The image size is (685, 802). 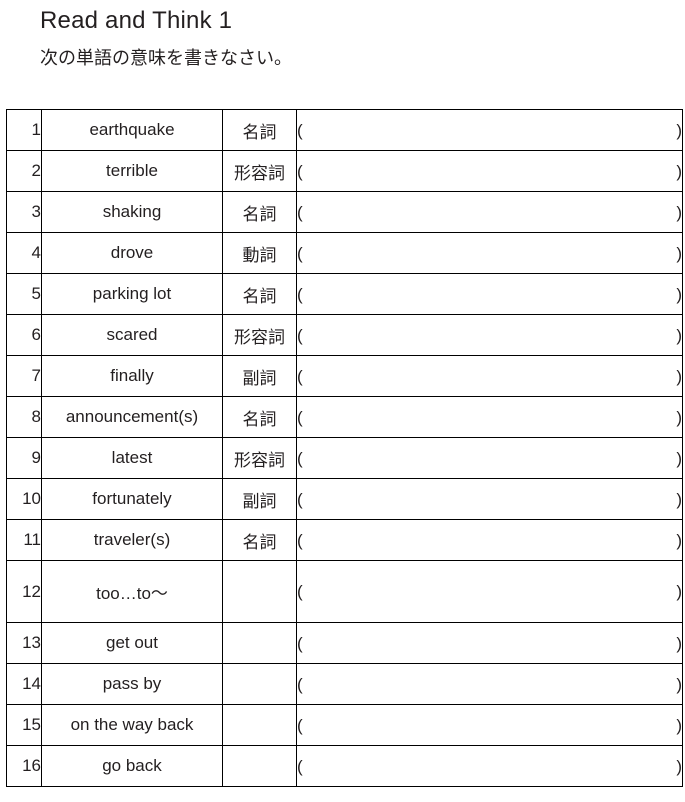 I want to click on page-title: Read and Think 1, so click(x=136, y=20).